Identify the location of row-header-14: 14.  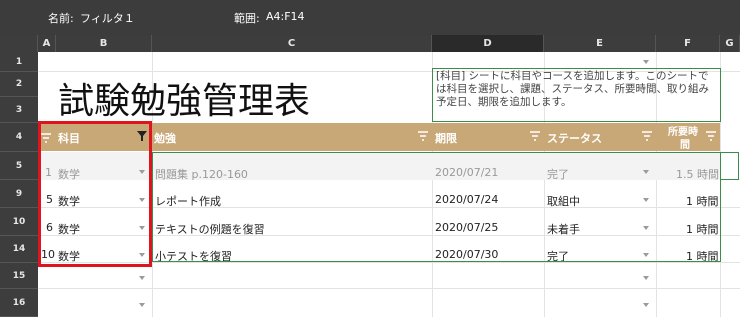
(19, 249).